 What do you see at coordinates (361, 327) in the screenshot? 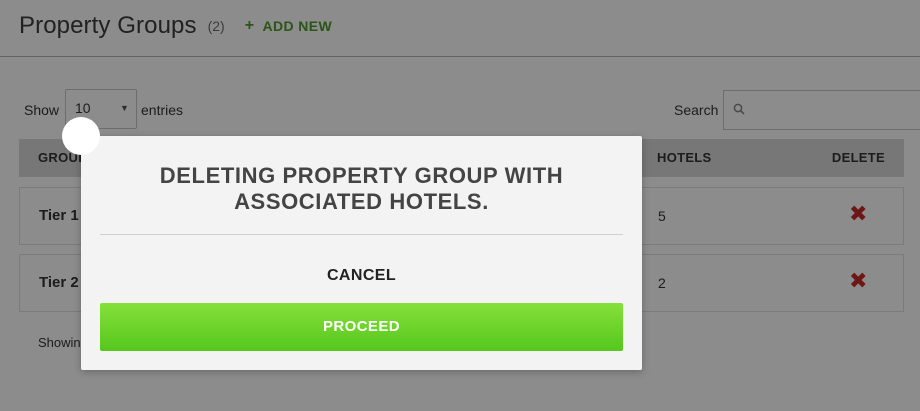
I see `proceed-button: PROCEED` at bounding box center [361, 327].